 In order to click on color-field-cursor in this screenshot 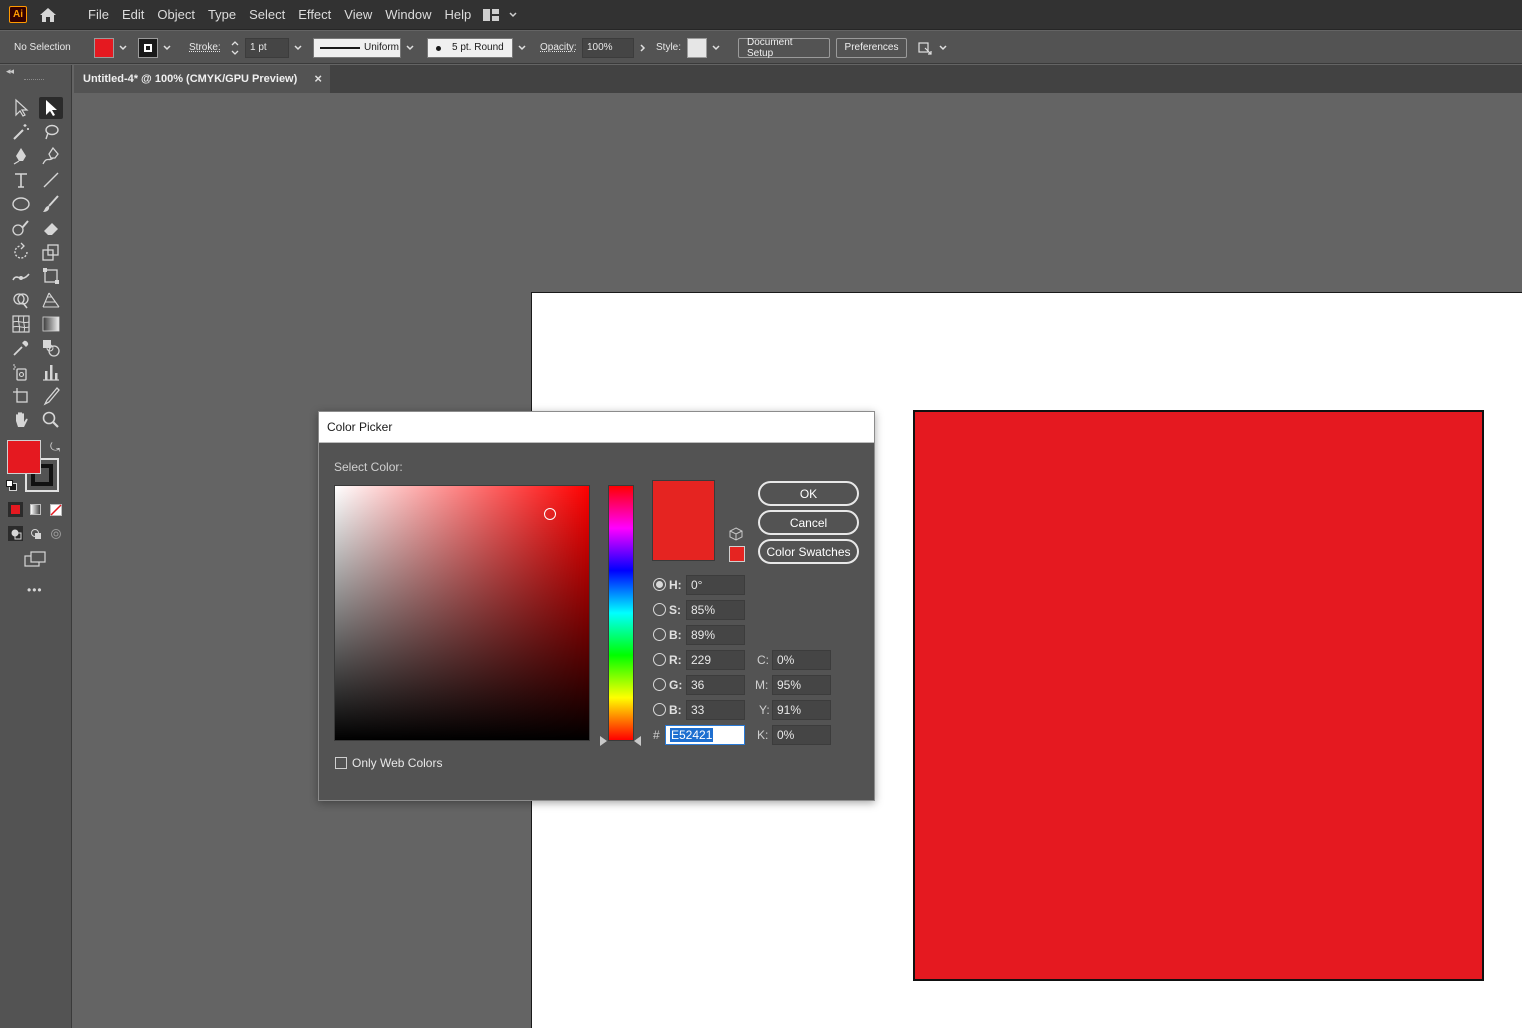, I will do `click(550, 514)`.